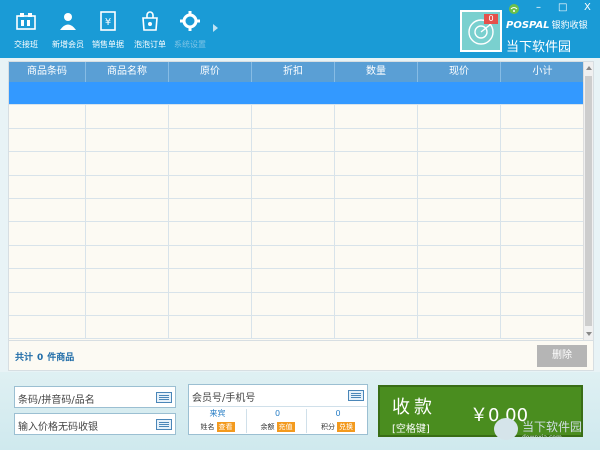 The width and height of the screenshot is (600, 450). What do you see at coordinates (95, 397) in the screenshot?
I see `barcode-input: 条码/拼音码/品名` at bounding box center [95, 397].